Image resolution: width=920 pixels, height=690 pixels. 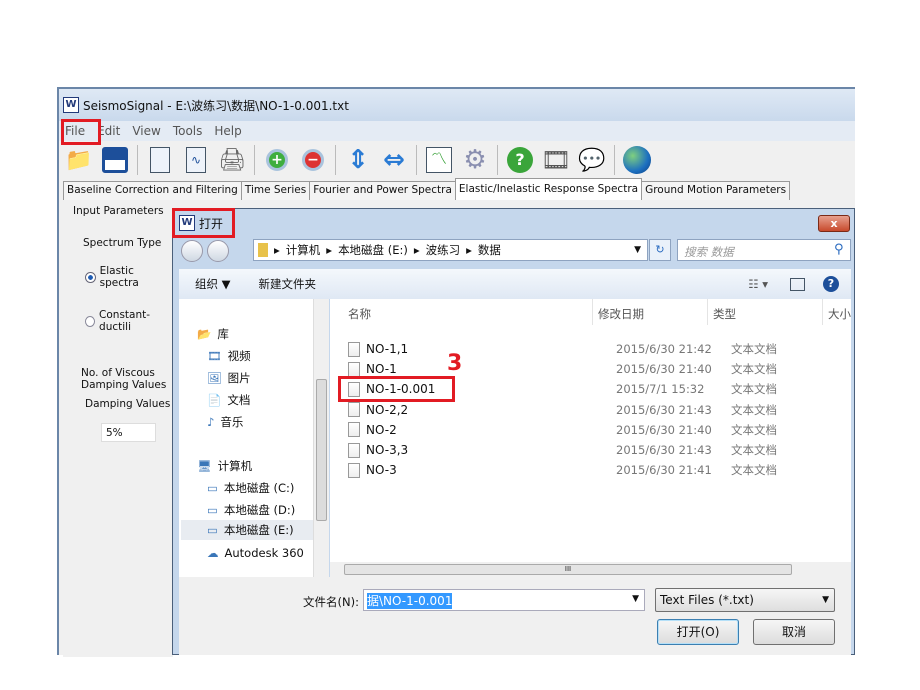 I want to click on filename-input: 据\NO-1-0.001 ▼, so click(x=504, y=600).